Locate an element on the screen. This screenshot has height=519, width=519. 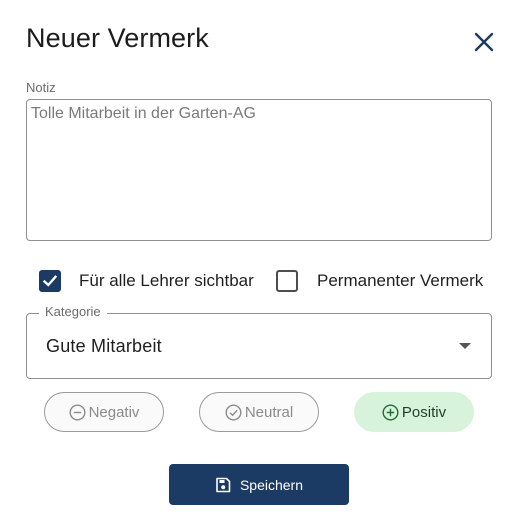
permanent-note-label: Permanenter Vermerk is located at coordinates (400, 280).